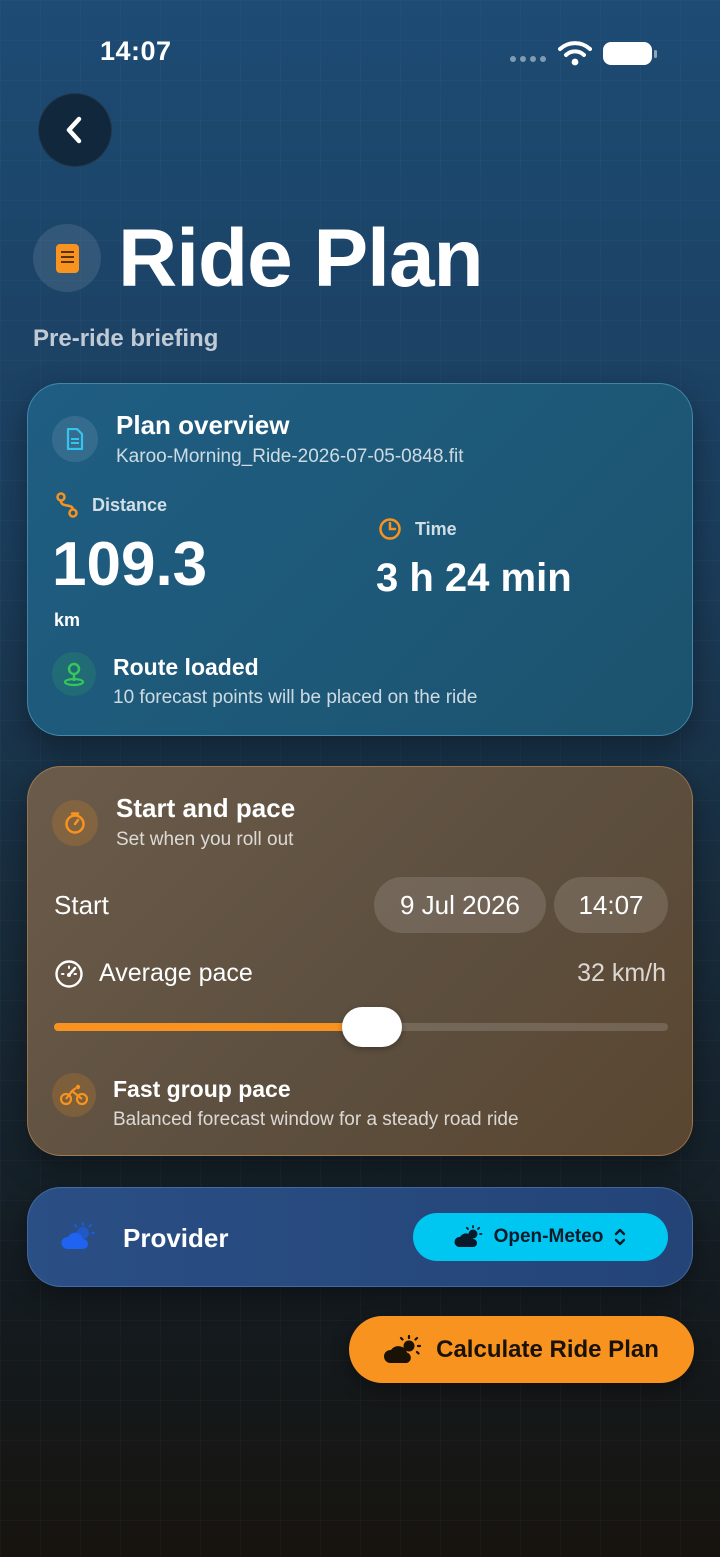 The width and height of the screenshot is (720, 1557). What do you see at coordinates (547, 1349) in the screenshot?
I see `calculate-button-label: Calculate Ride Plan` at bounding box center [547, 1349].